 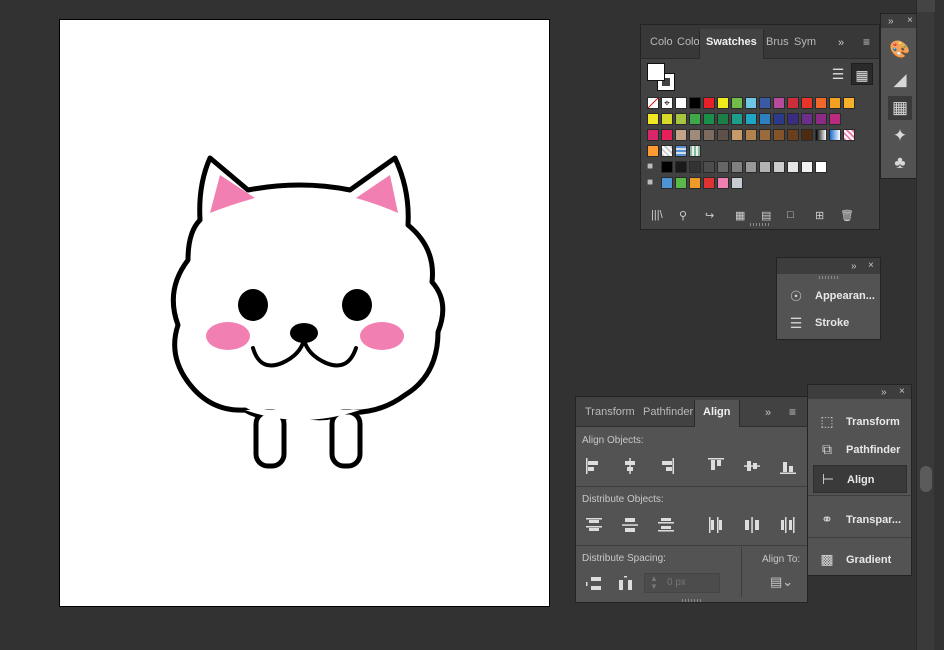 What do you see at coordinates (594, 466) in the screenshot?
I see `horizontal-align-left-icon` at bounding box center [594, 466].